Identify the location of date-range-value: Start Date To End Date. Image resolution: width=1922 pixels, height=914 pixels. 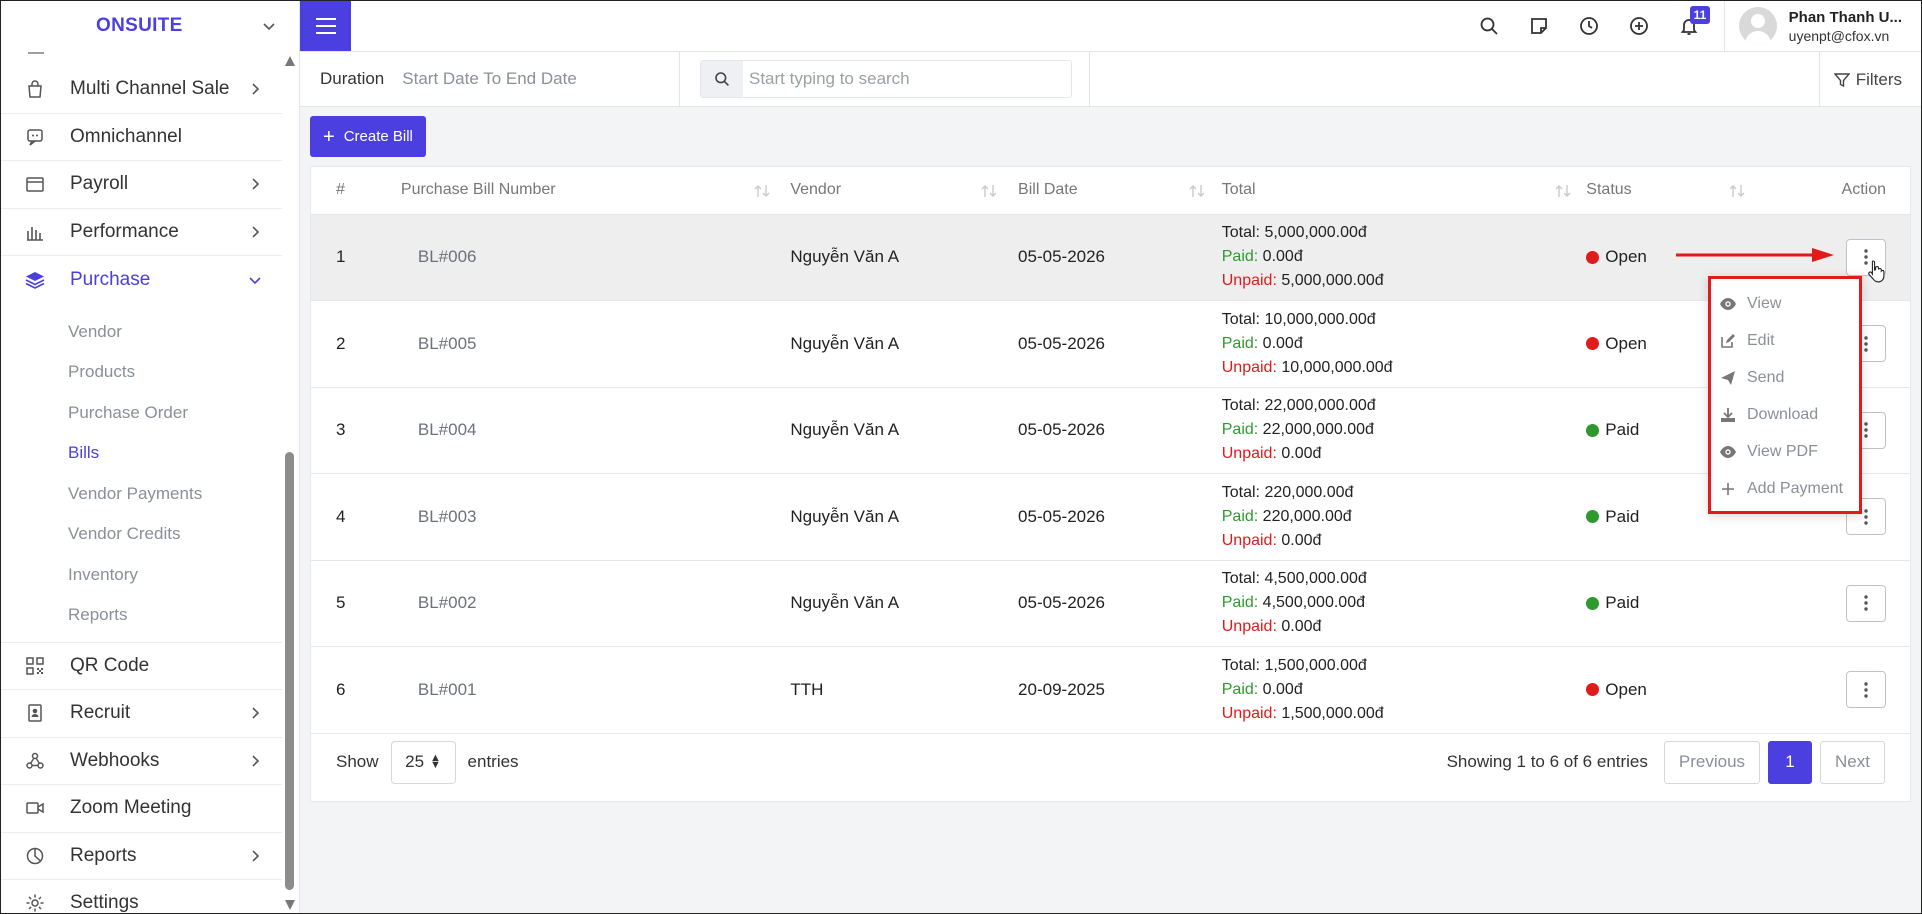
(489, 79).